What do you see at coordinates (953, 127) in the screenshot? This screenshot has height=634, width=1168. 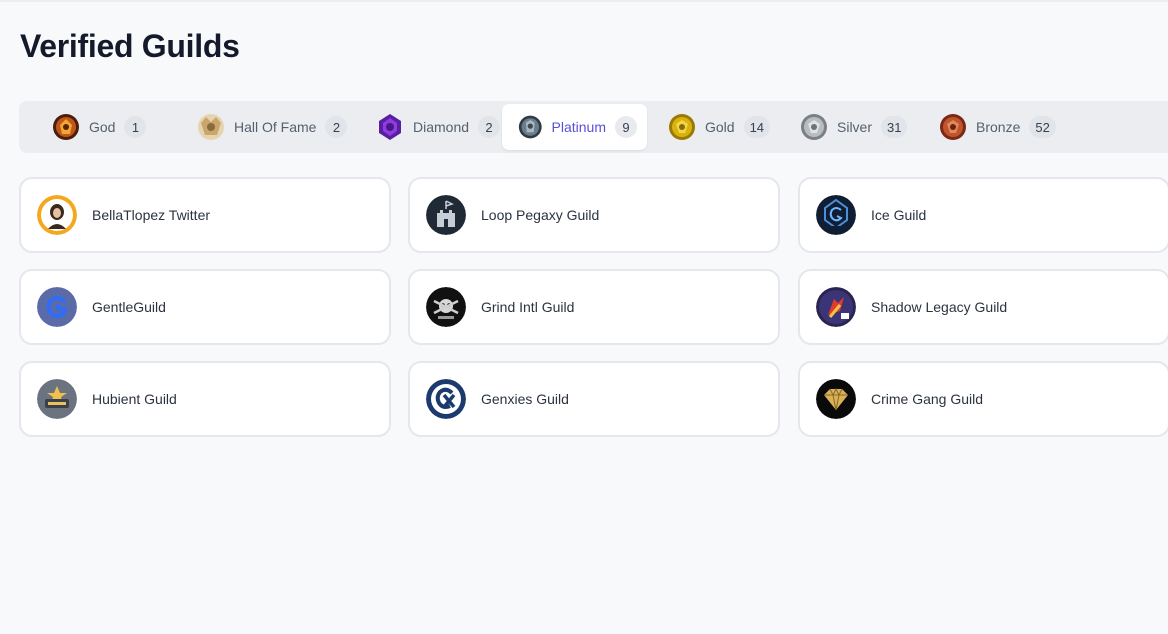 I see `bronze-medal-icon` at bounding box center [953, 127].